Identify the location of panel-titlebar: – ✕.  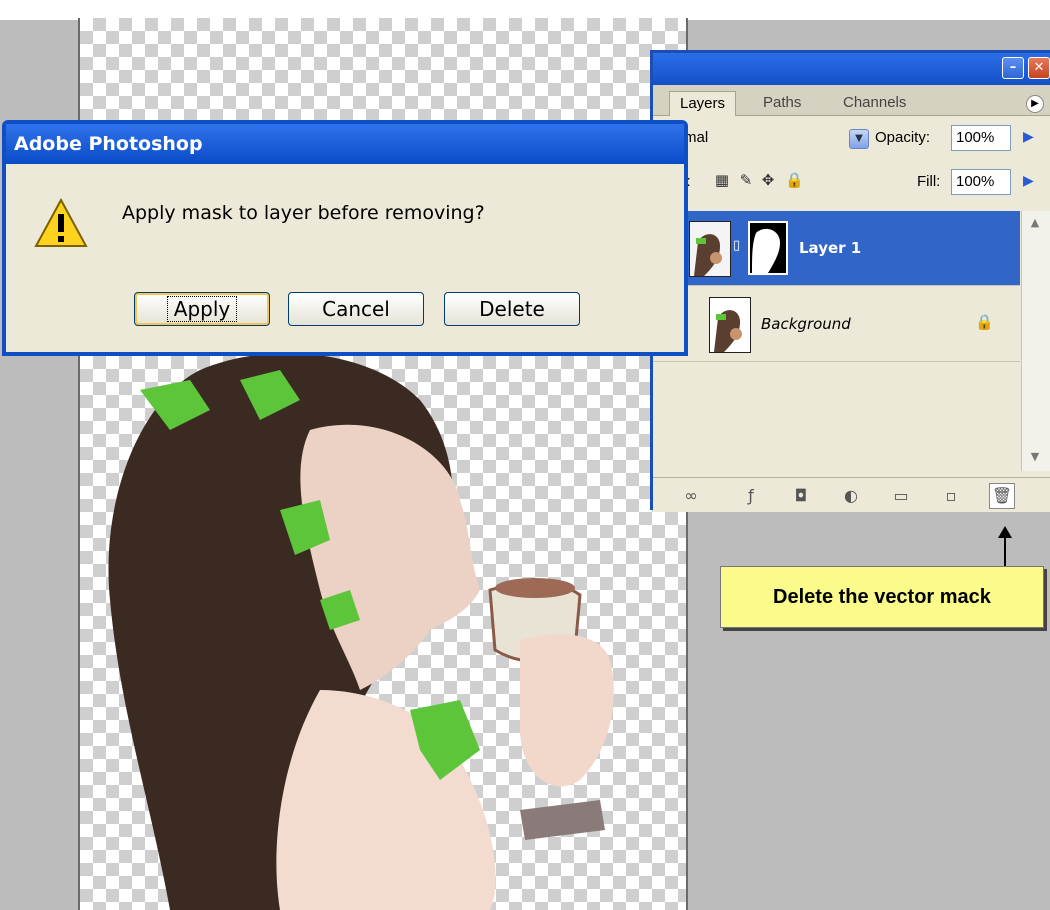
(851, 69).